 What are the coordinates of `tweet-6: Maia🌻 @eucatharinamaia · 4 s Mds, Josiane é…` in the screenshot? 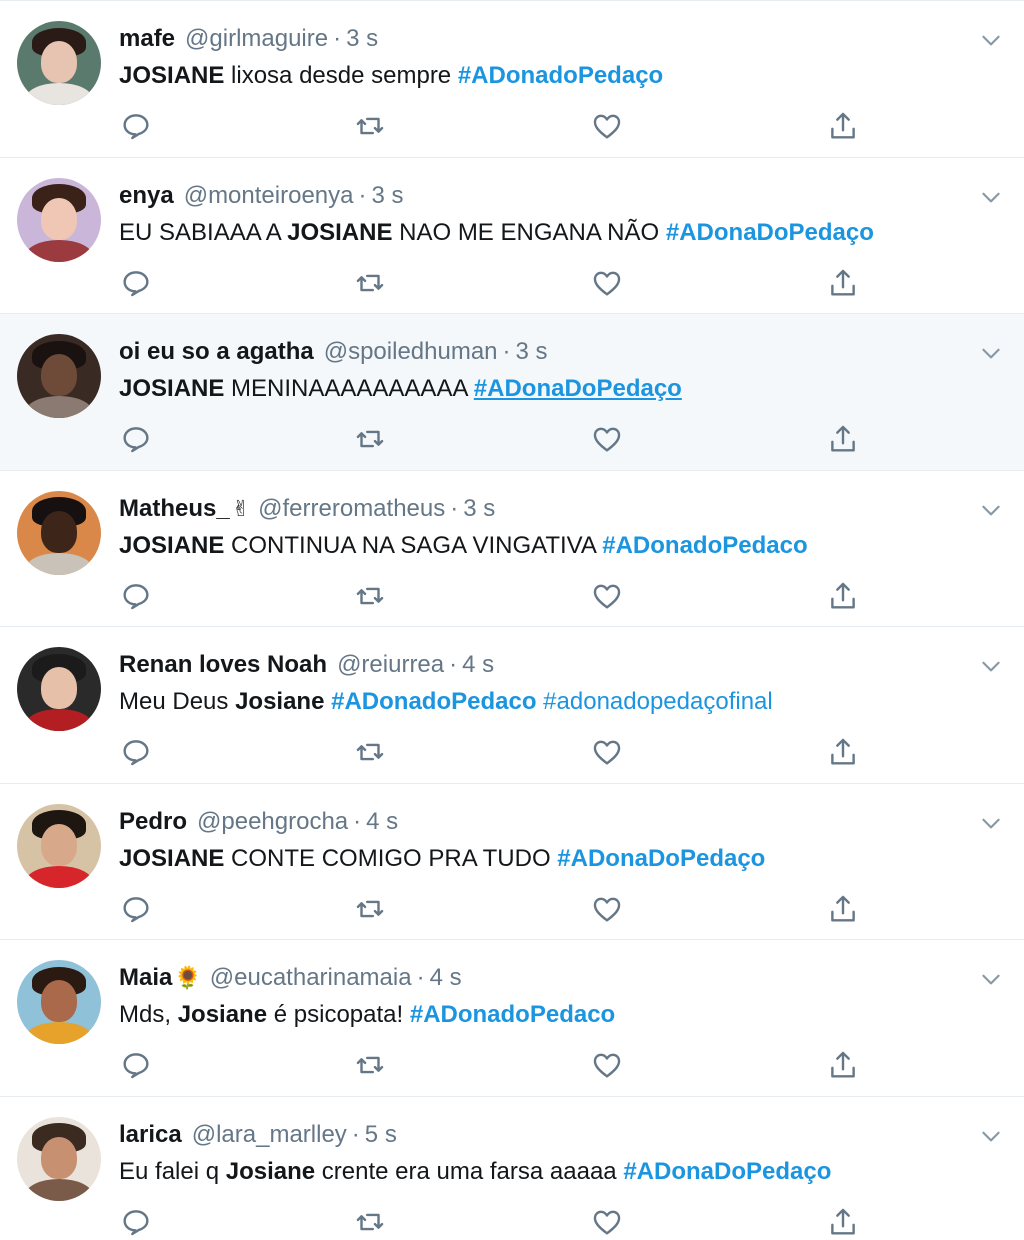 It's located at (512, 1018).